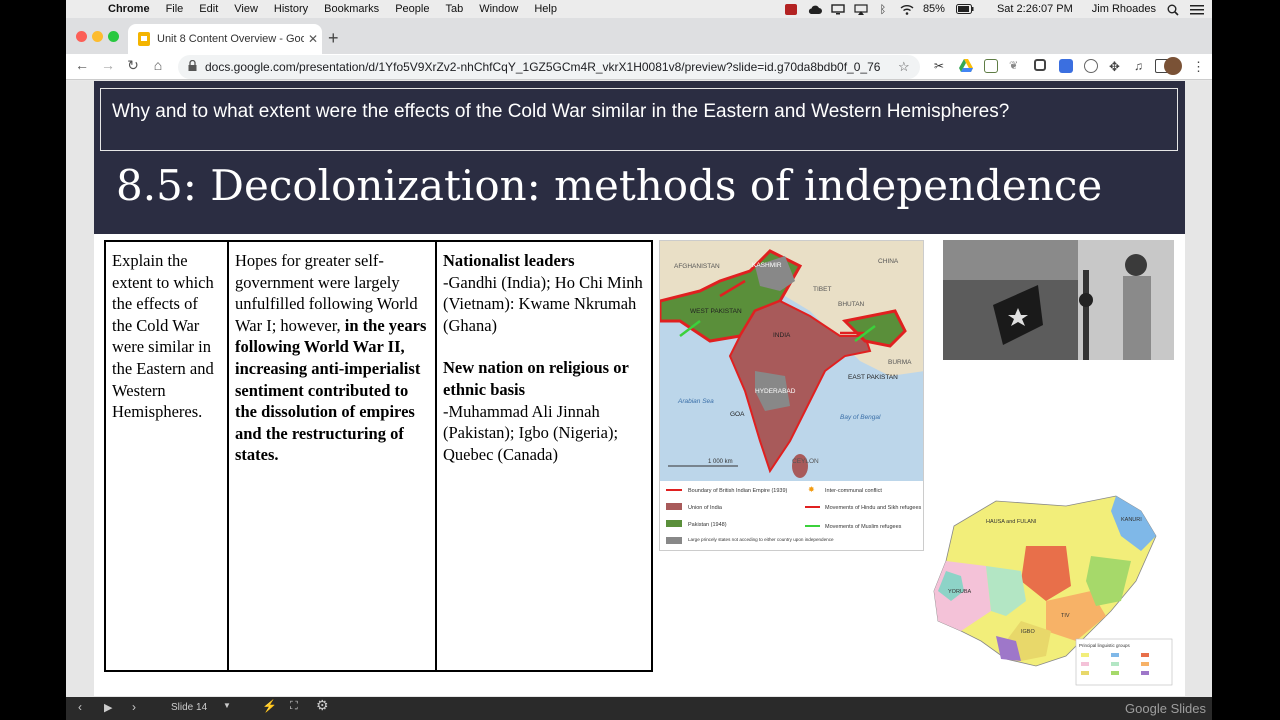 This screenshot has width=1280, height=720. Describe the element at coordinates (933, 9) in the screenshot. I see `battery-percent: 85%` at that location.